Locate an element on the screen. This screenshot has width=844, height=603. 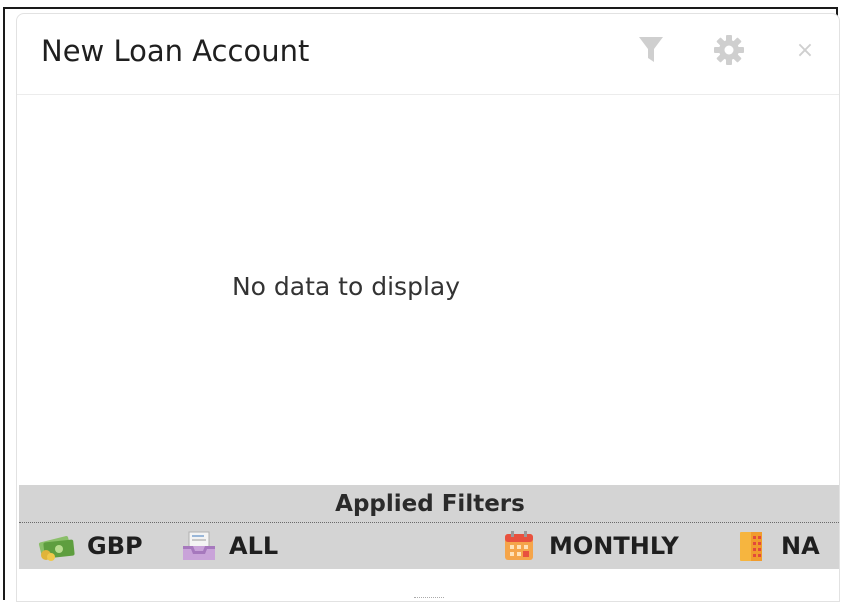
filter-button is located at coordinates (651, 50).